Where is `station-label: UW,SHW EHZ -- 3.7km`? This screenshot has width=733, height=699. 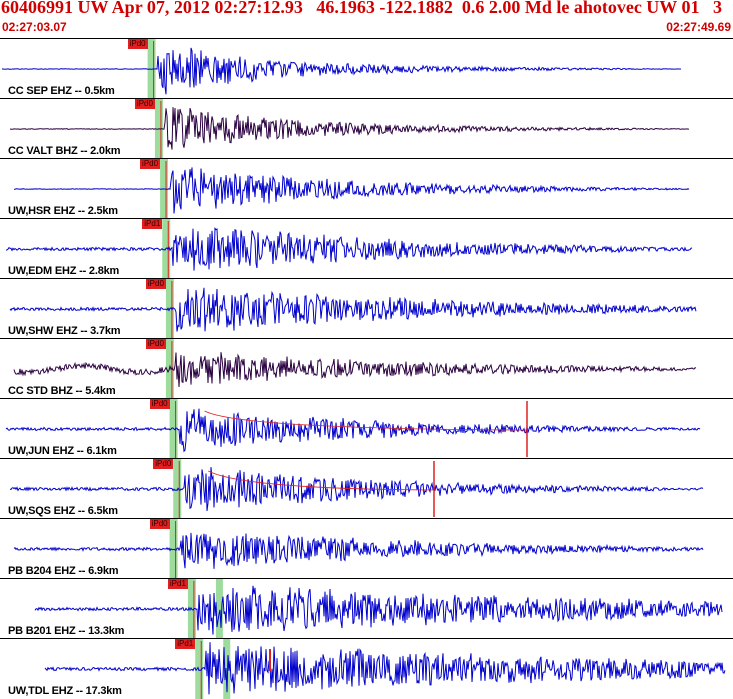 station-label: UW,SHW EHZ -- 3.7km is located at coordinates (64, 331).